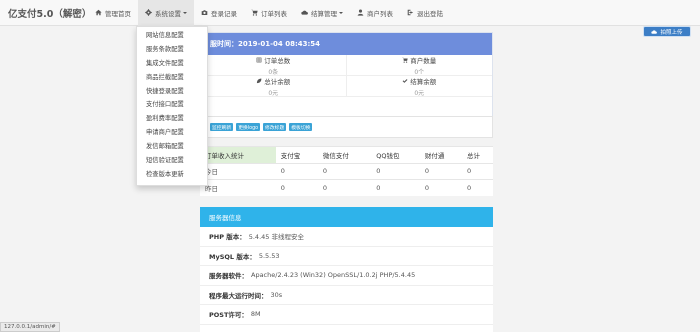 The width and height of the screenshot is (700, 332). Describe the element at coordinates (118, 13) in the screenshot. I see `nav-home-label: 管理首页` at that location.